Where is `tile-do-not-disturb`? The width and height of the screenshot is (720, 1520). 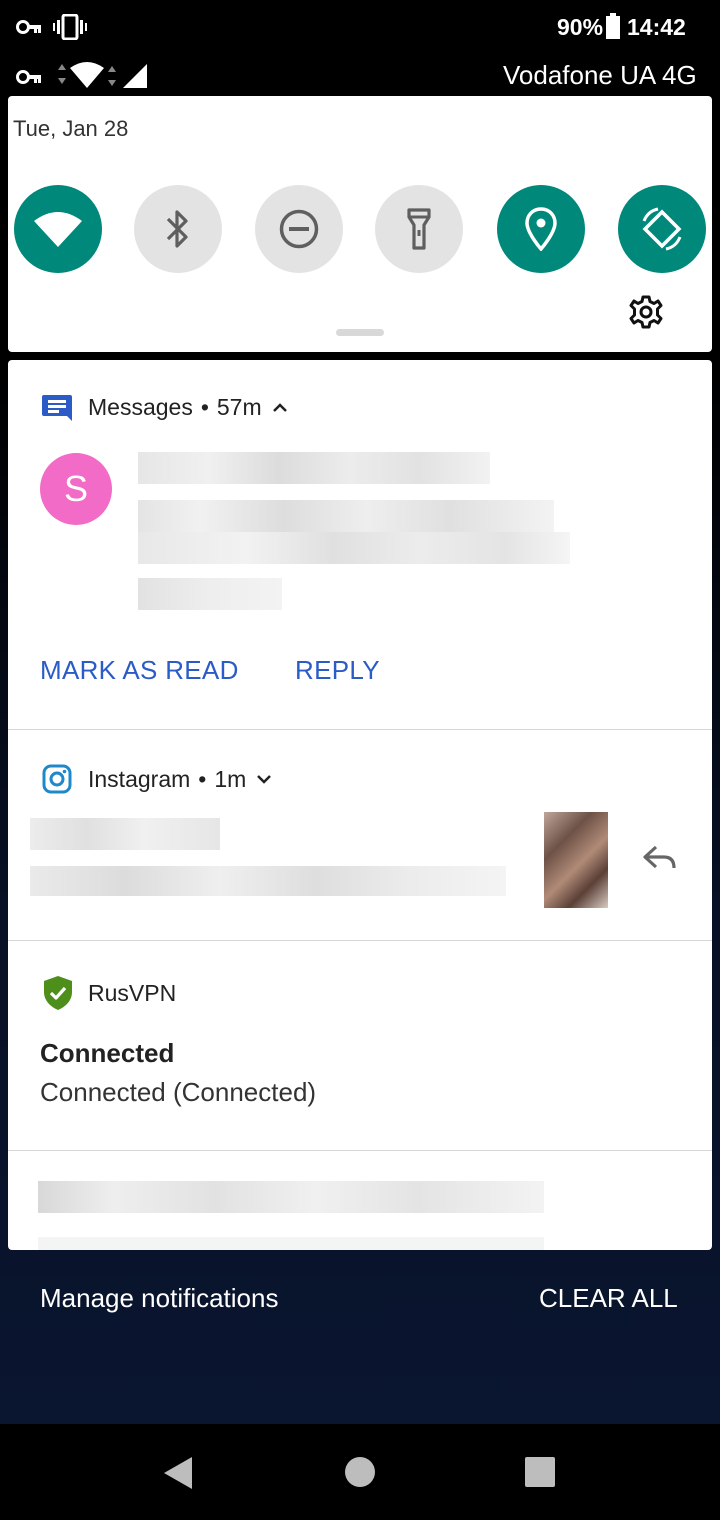 tile-do-not-disturb is located at coordinates (299, 229).